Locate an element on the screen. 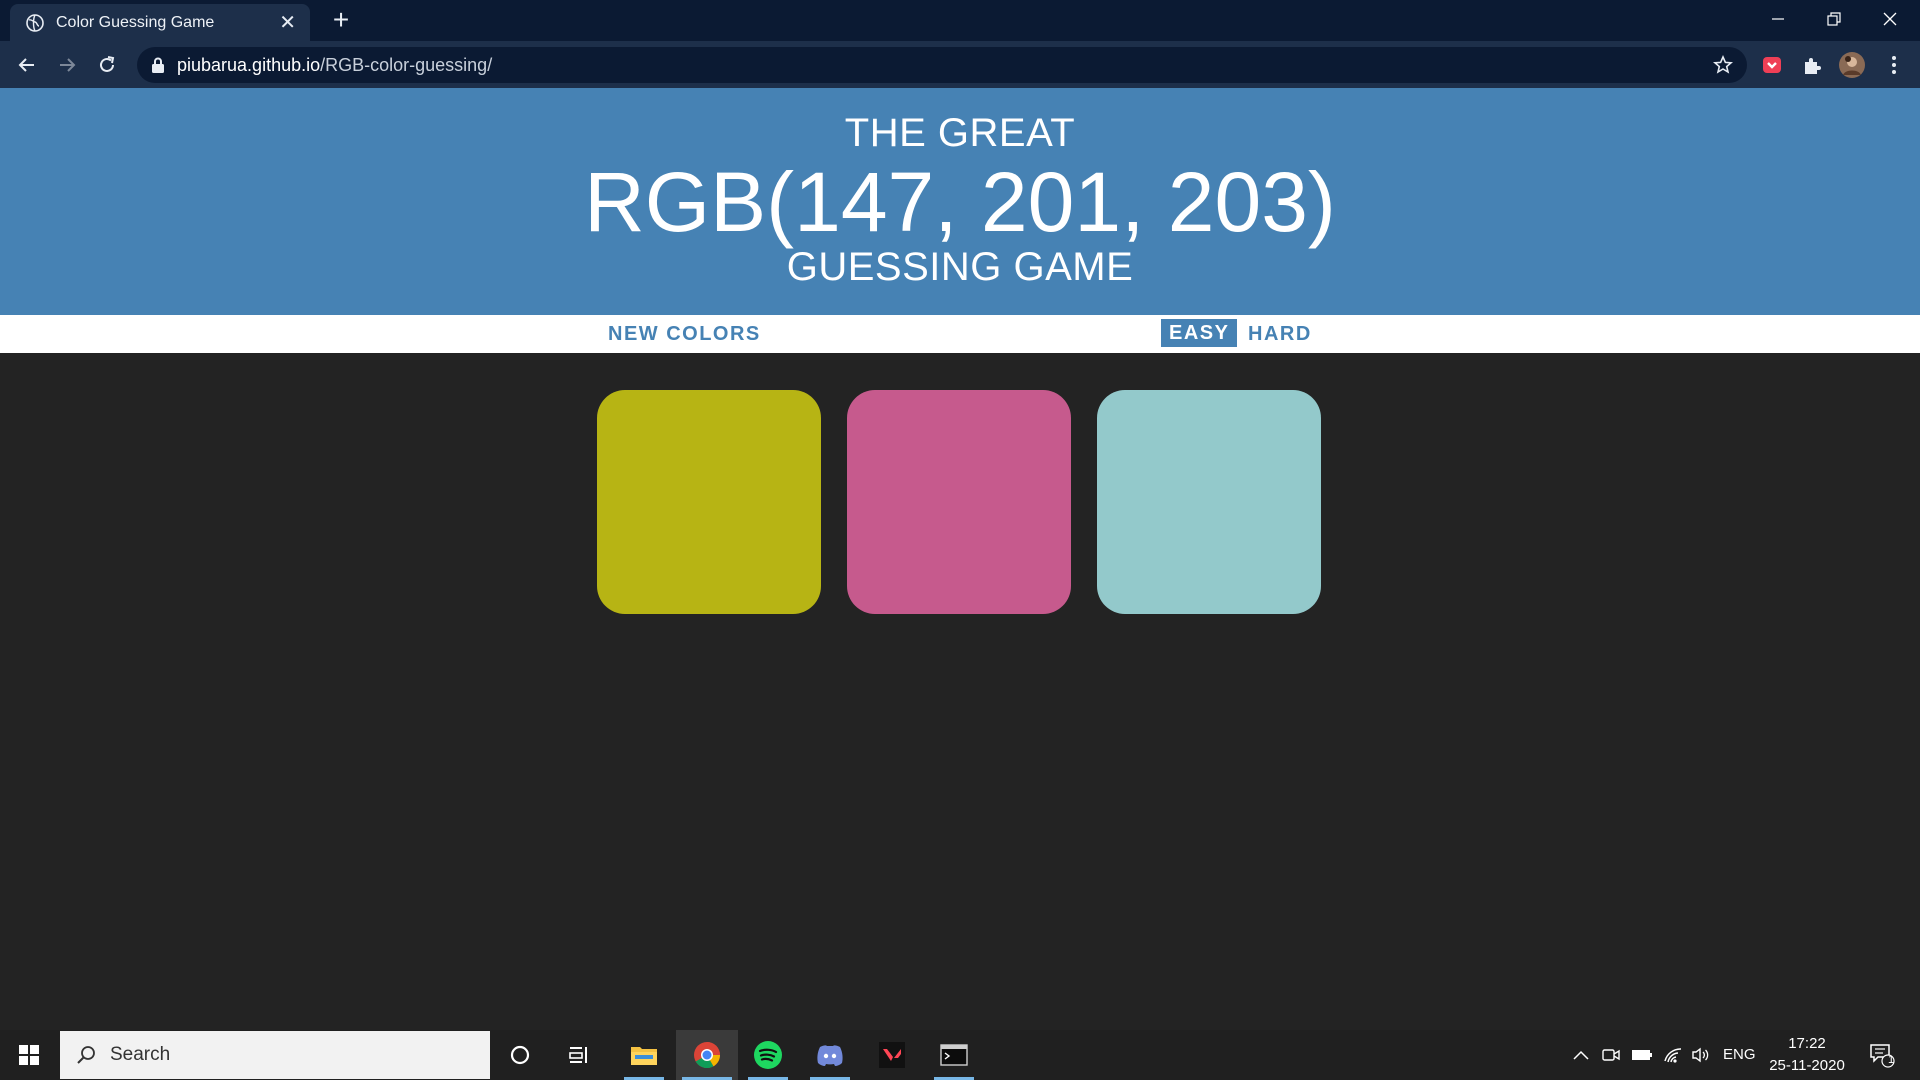 The height and width of the screenshot is (1080, 1920). camera-icon is located at coordinates (1611, 1055).